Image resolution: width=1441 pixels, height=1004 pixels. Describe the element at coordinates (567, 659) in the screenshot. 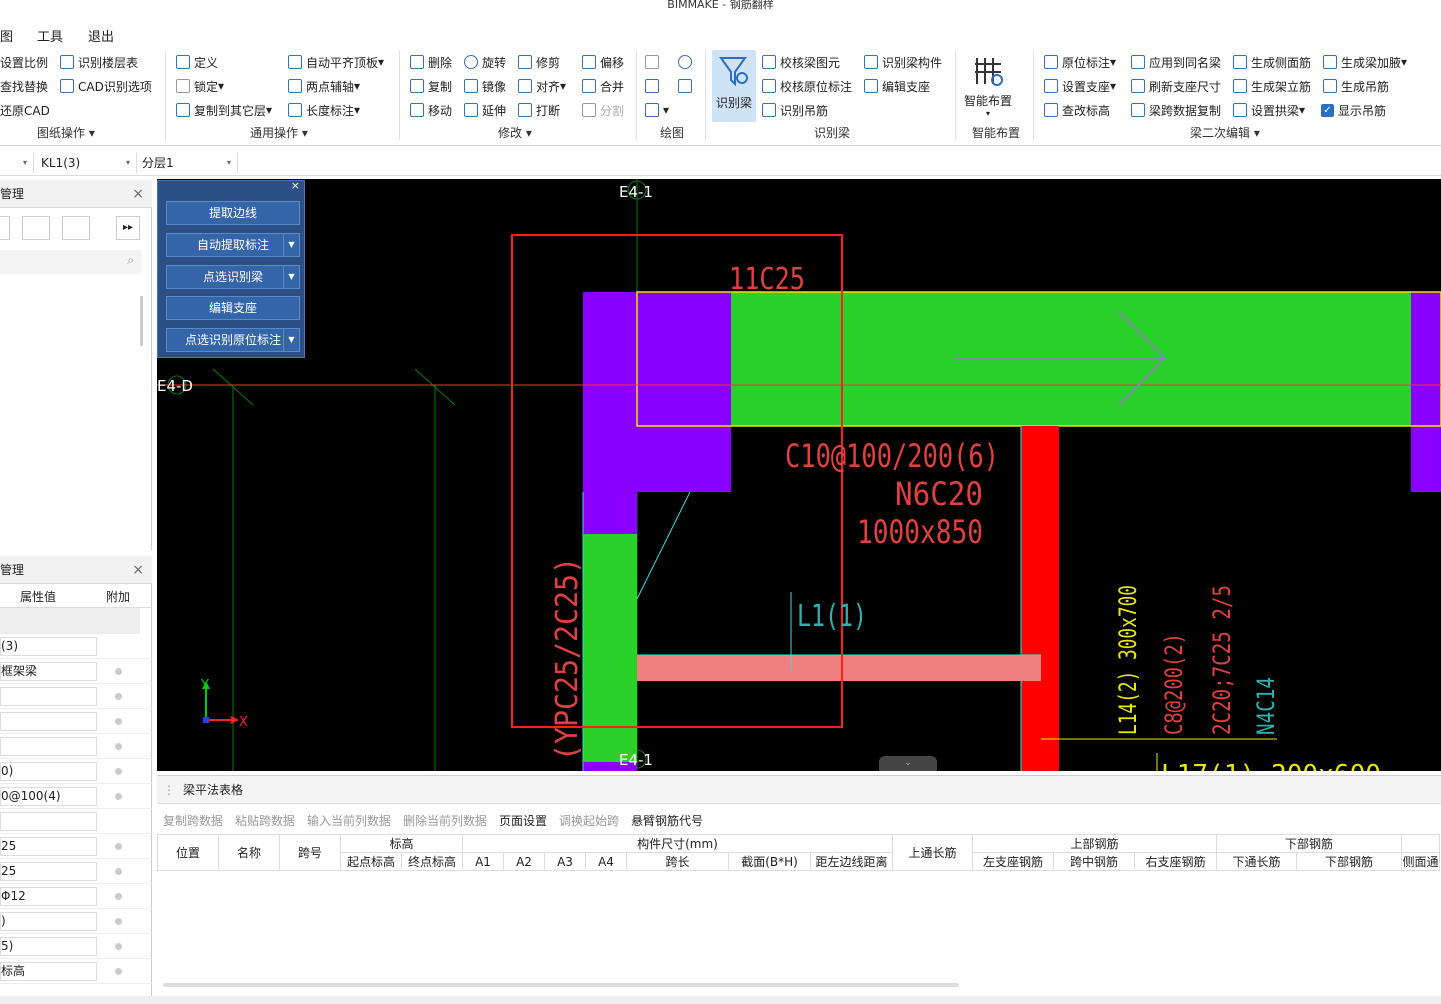

I see `vertical-rebar-annotation: (YPC25/2C25)` at that location.